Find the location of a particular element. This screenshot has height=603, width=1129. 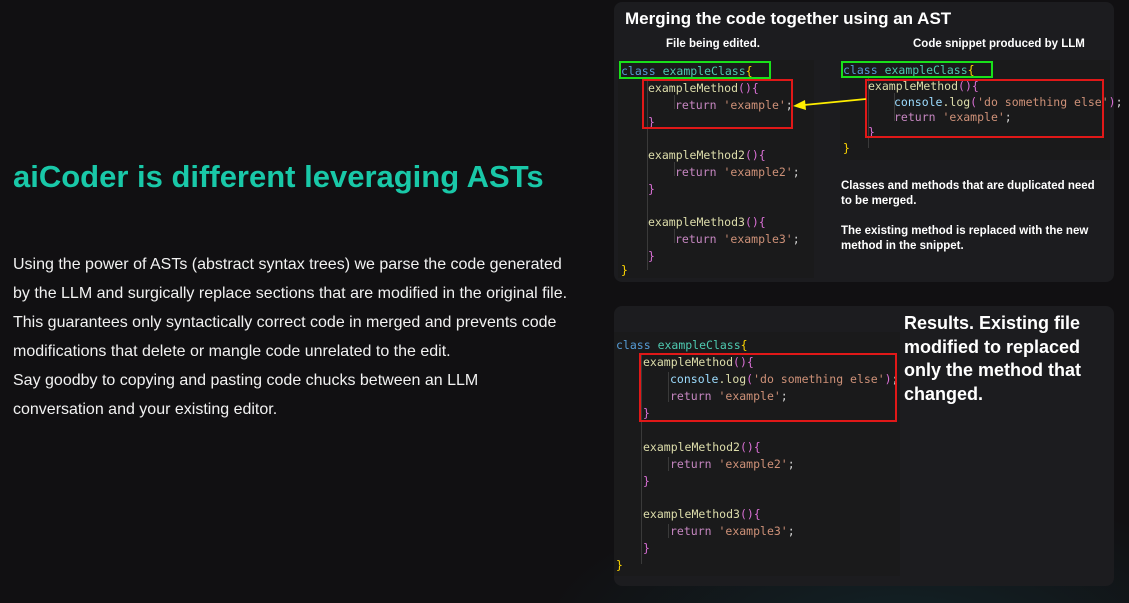

method-highlight-box-right is located at coordinates (984, 108).